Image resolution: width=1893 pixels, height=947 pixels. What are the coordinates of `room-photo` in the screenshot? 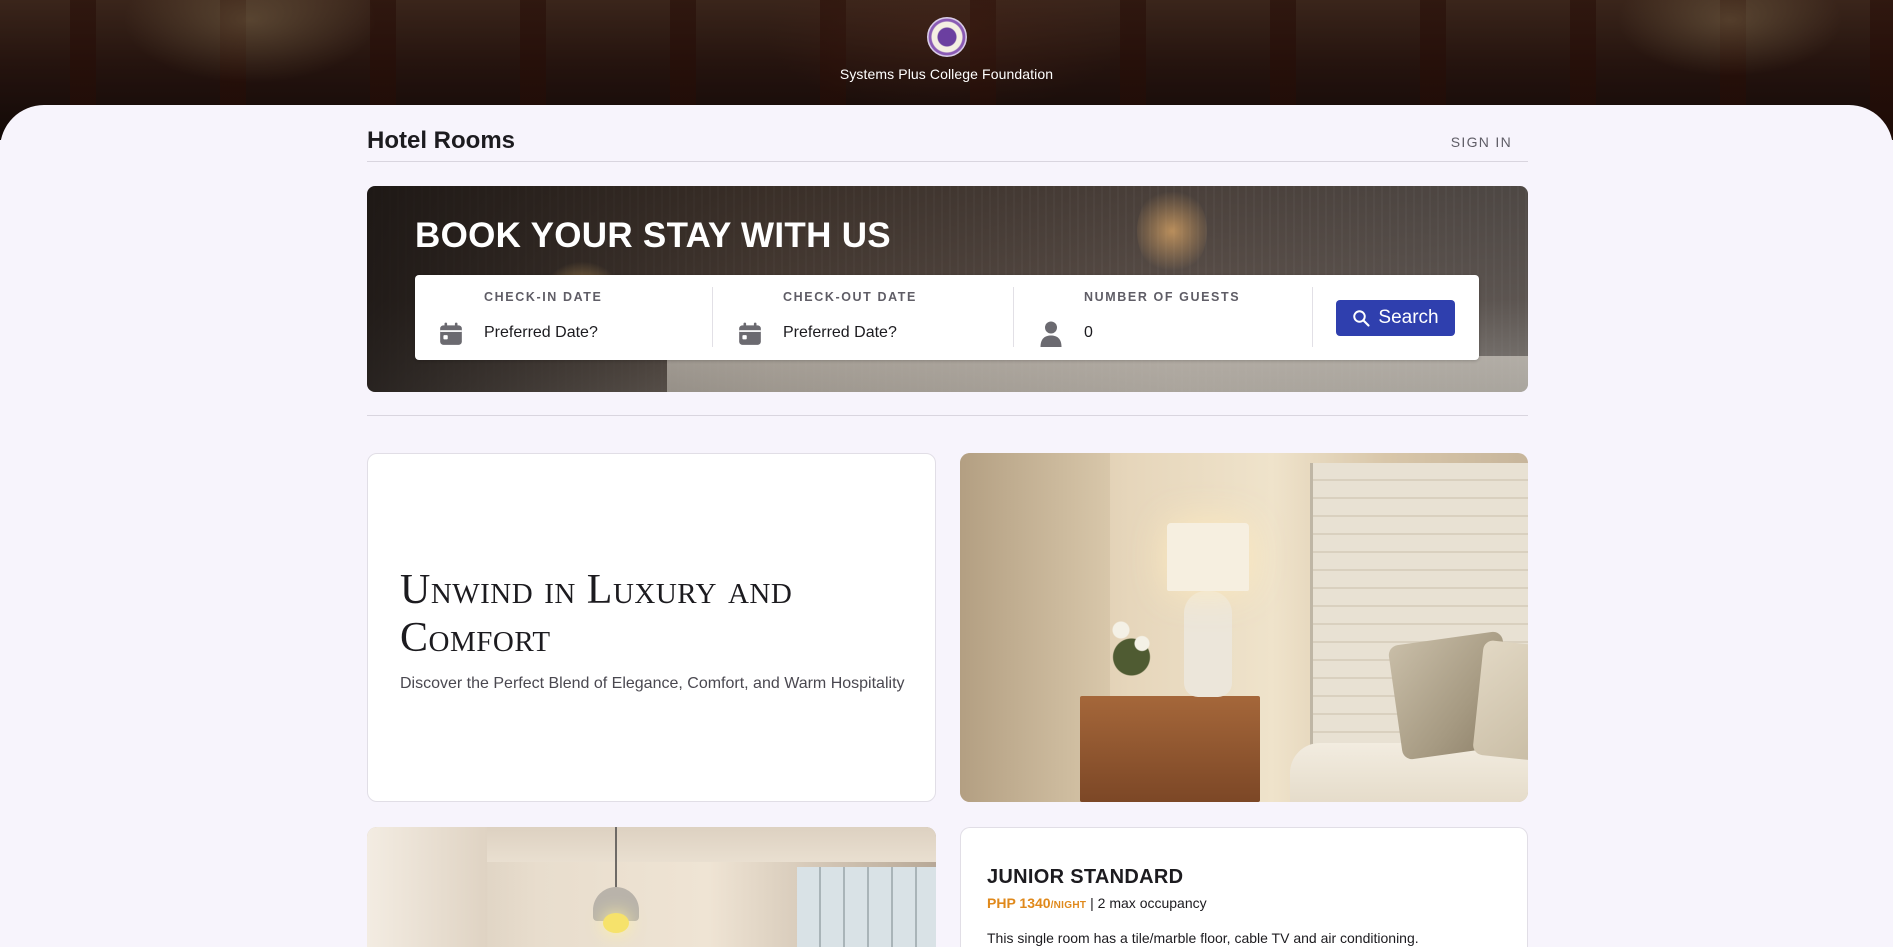 It's located at (1244, 627).